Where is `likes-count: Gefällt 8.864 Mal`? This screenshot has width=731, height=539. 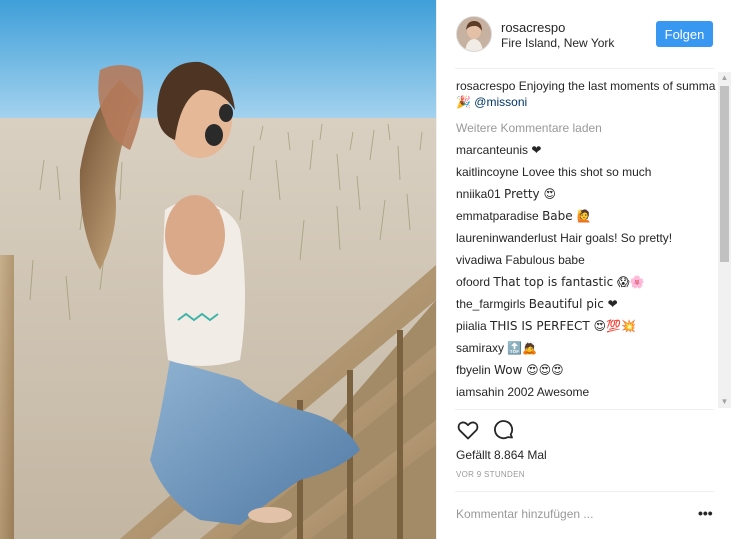
likes-count: Gefällt 8.864 Mal is located at coordinates (501, 455).